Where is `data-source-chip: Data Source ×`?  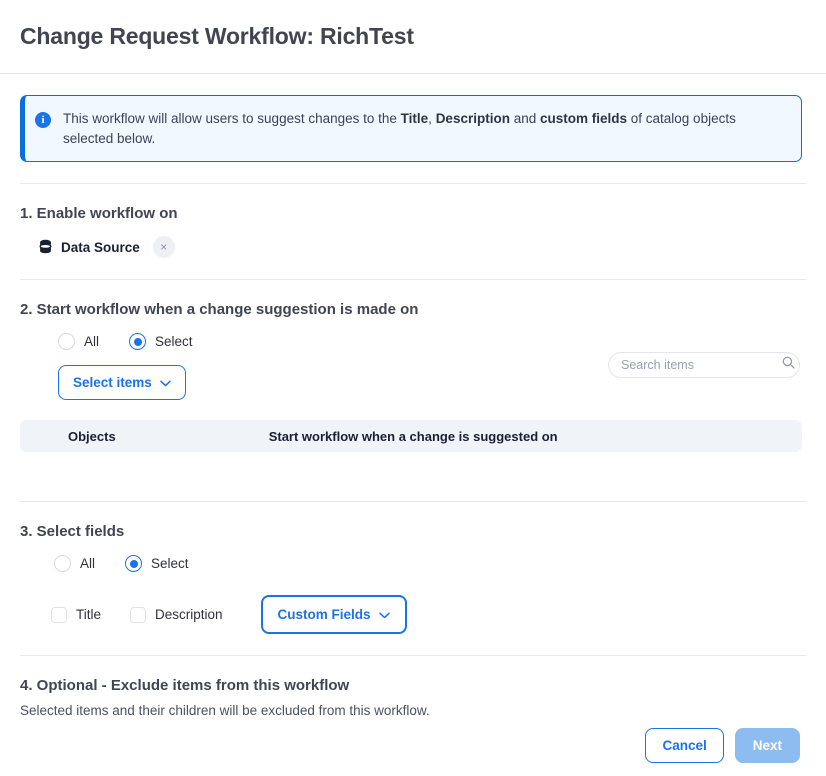
data-source-chip: Data Source × is located at coordinates (422, 247).